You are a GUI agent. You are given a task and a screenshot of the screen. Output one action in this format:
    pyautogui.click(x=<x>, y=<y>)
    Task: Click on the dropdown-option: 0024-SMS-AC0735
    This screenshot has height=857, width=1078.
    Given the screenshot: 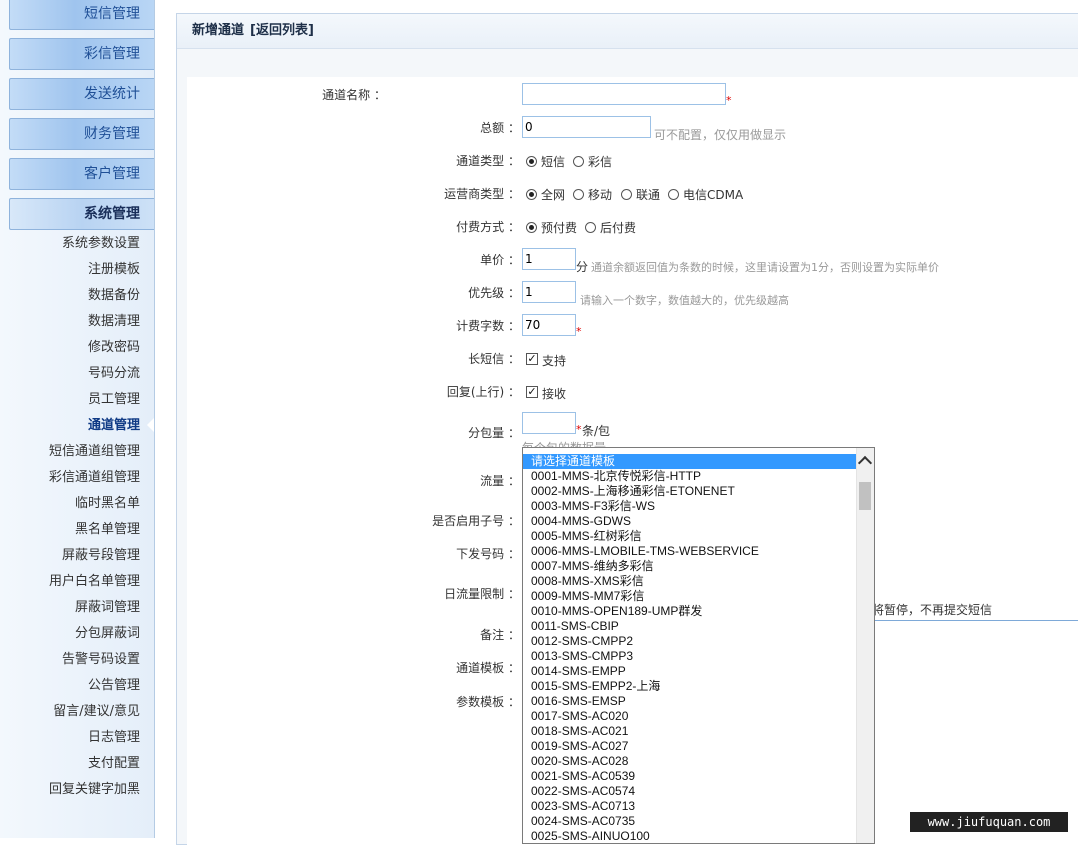 What is the action you would take?
    pyautogui.click(x=689, y=821)
    